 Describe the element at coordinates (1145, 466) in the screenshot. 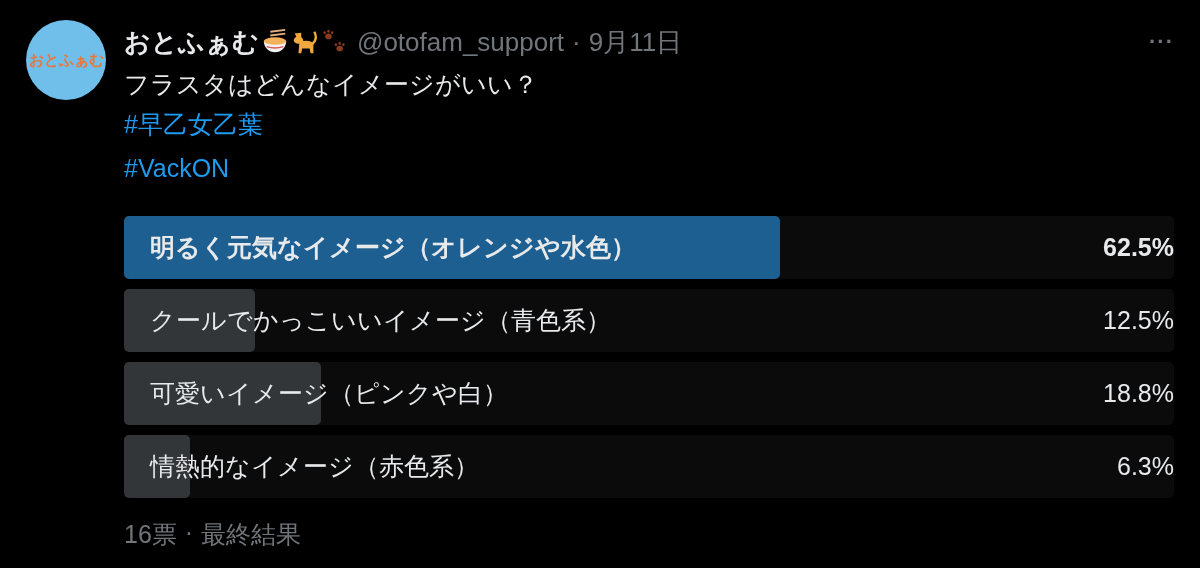

I see `option-percent: 6.3%` at that location.